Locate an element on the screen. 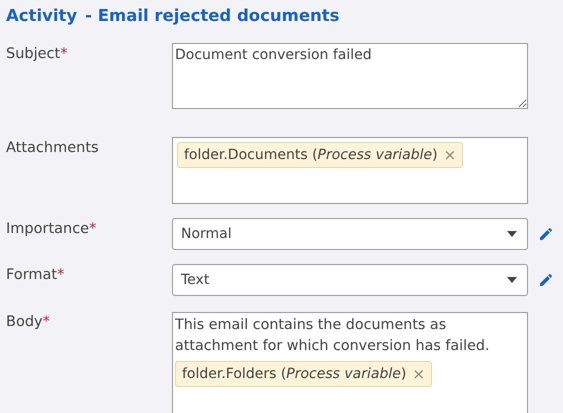 The width and height of the screenshot is (563, 413). dropdown: Text is located at coordinates (350, 280).